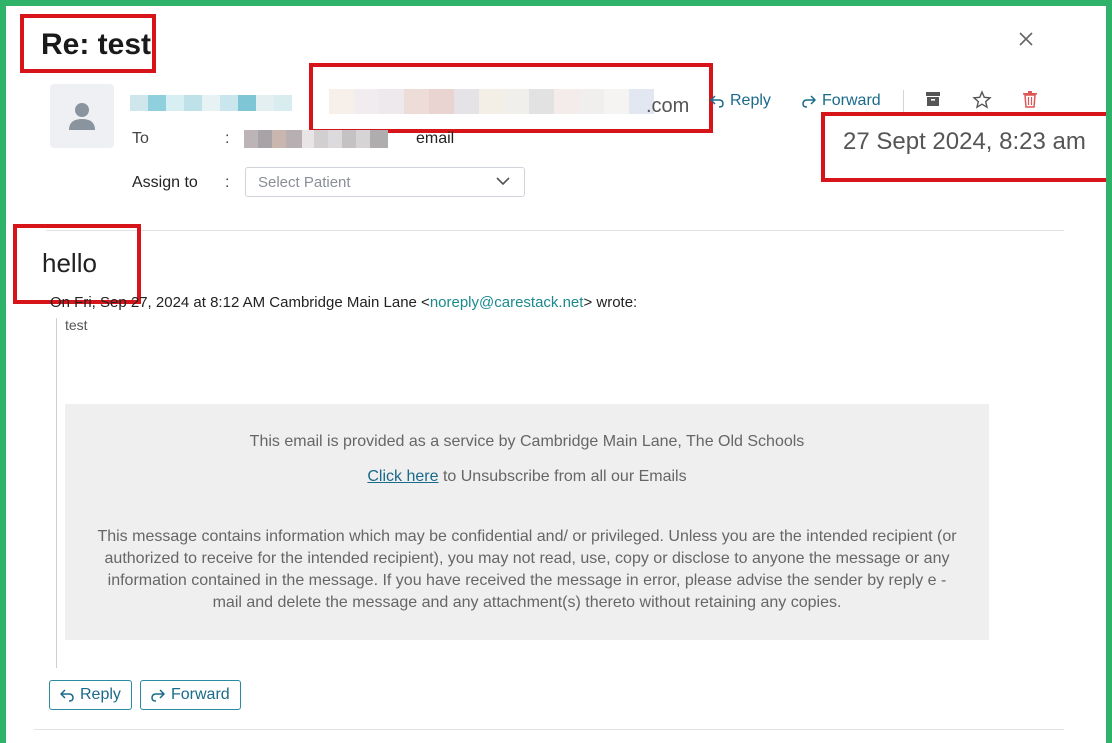 The width and height of the screenshot is (1112, 743). Describe the element at coordinates (227, 138) in the screenshot. I see `to-colon: :` at that location.